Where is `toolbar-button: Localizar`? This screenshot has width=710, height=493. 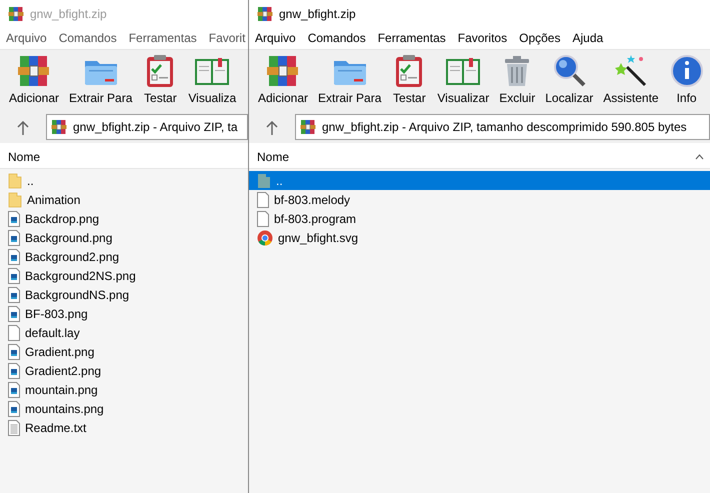 toolbar-button: Localizar is located at coordinates (569, 80).